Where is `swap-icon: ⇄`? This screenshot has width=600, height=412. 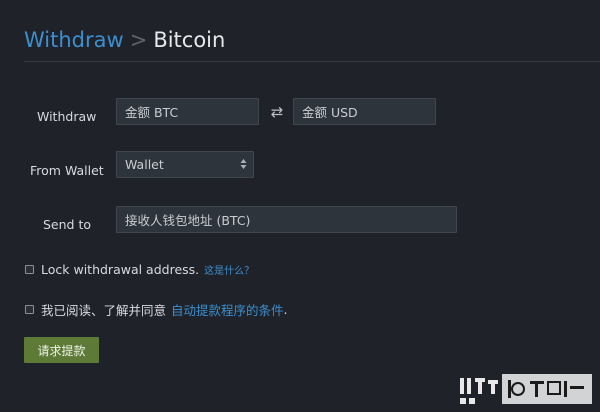 swap-icon: ⇄ is located at coordinates (277, 112).